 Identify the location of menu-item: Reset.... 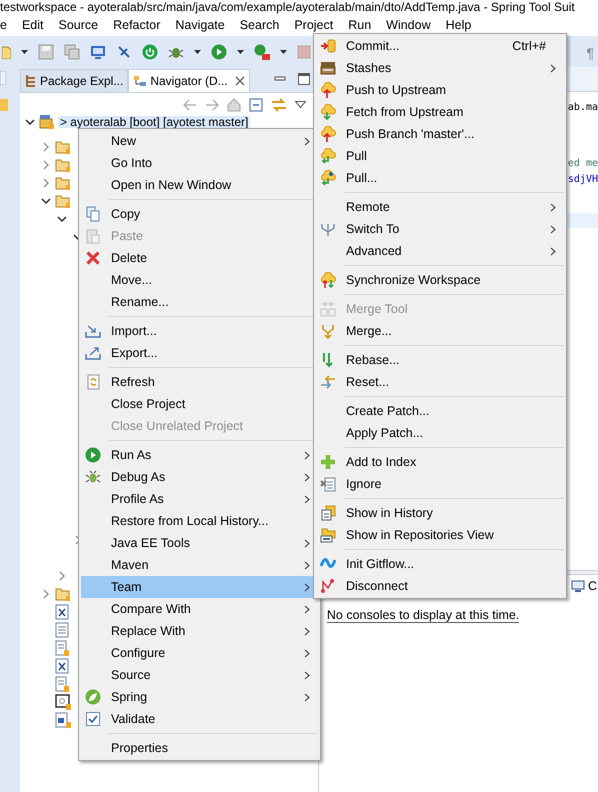
(440, 382).